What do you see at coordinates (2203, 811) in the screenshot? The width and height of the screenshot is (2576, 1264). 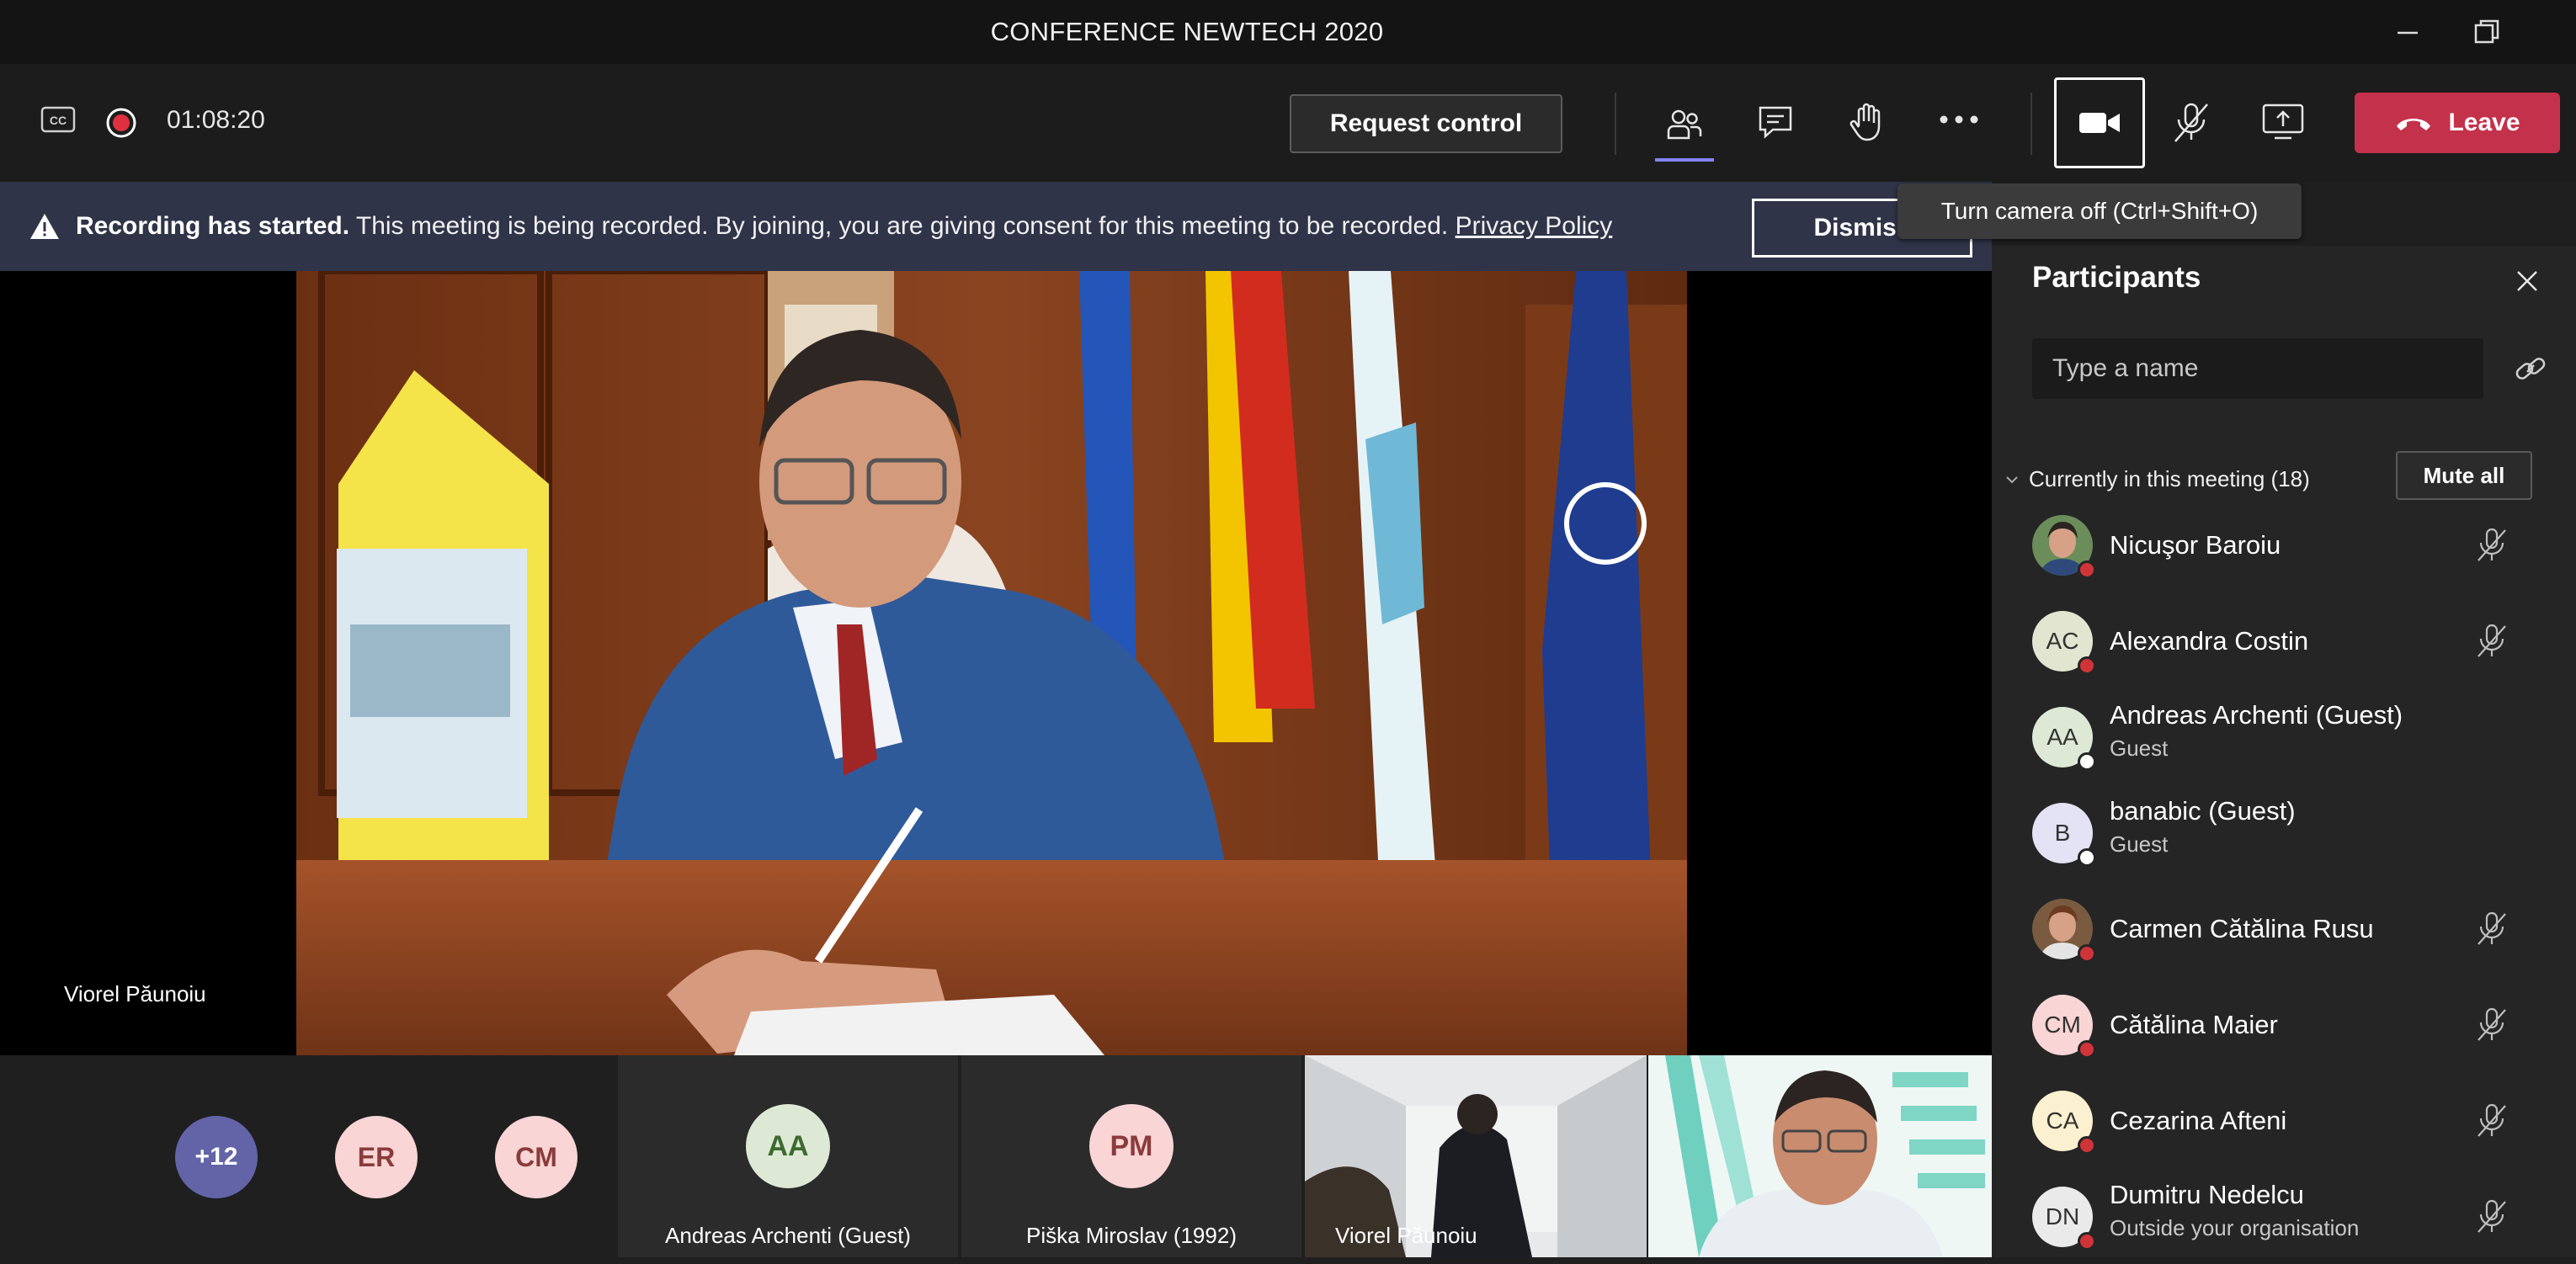 I see `participant-name: banabic (Guest)` at bounding box center [2203, 811].